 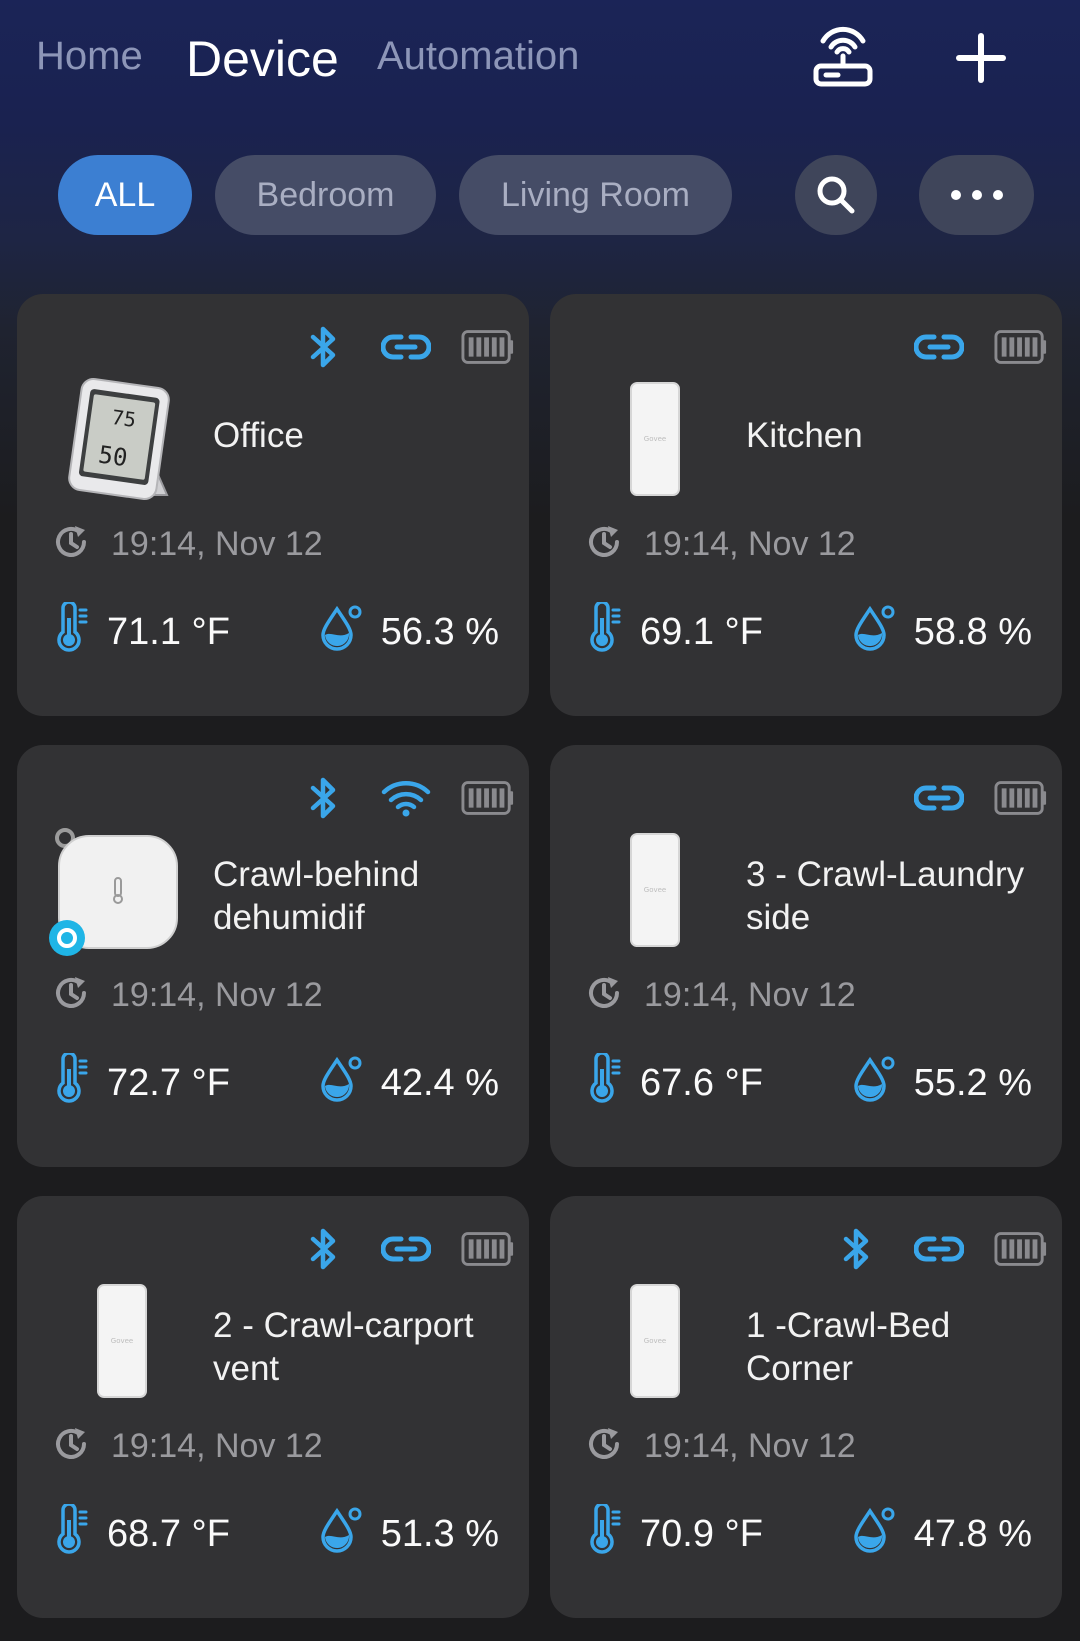 I want to click on room-filter-bar: ALL Bedroom Living Room, so click(x=540, y=197).